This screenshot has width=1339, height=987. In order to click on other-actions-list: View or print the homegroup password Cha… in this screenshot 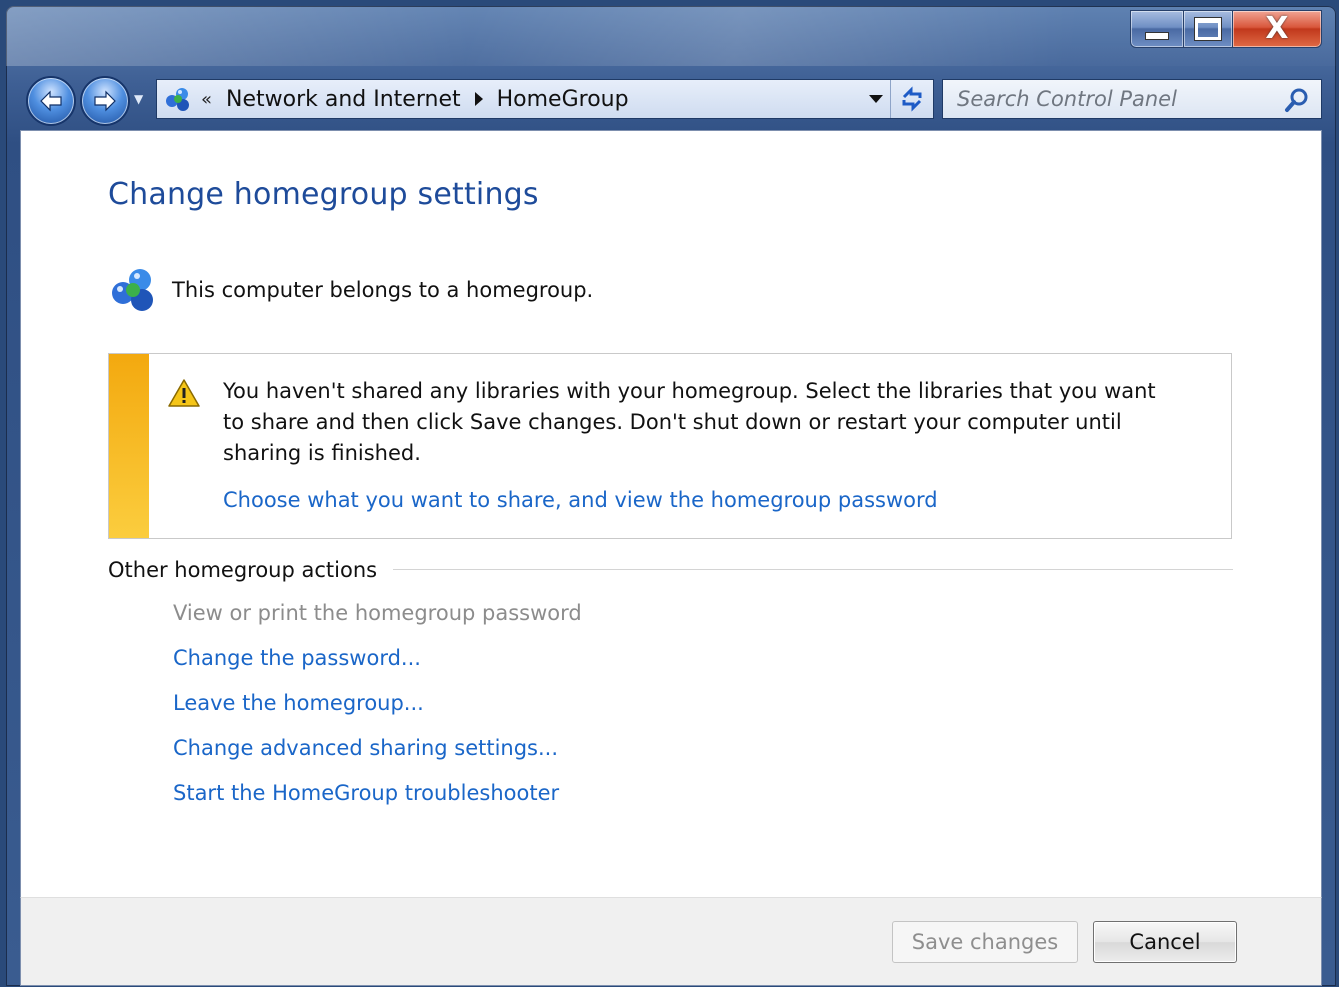, I will do `click(377, 709)`.